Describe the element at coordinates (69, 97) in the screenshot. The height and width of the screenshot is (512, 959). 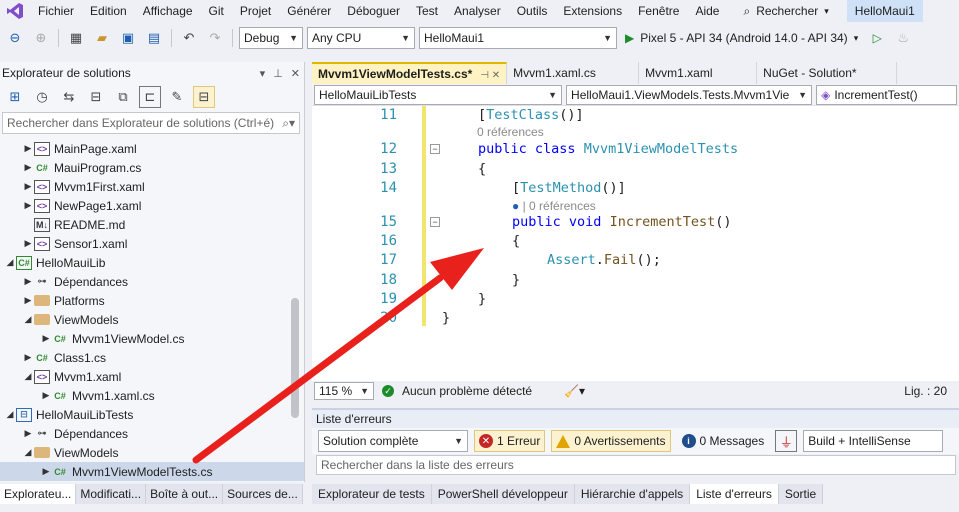
I see `sync-icon: ⇆` at that location.